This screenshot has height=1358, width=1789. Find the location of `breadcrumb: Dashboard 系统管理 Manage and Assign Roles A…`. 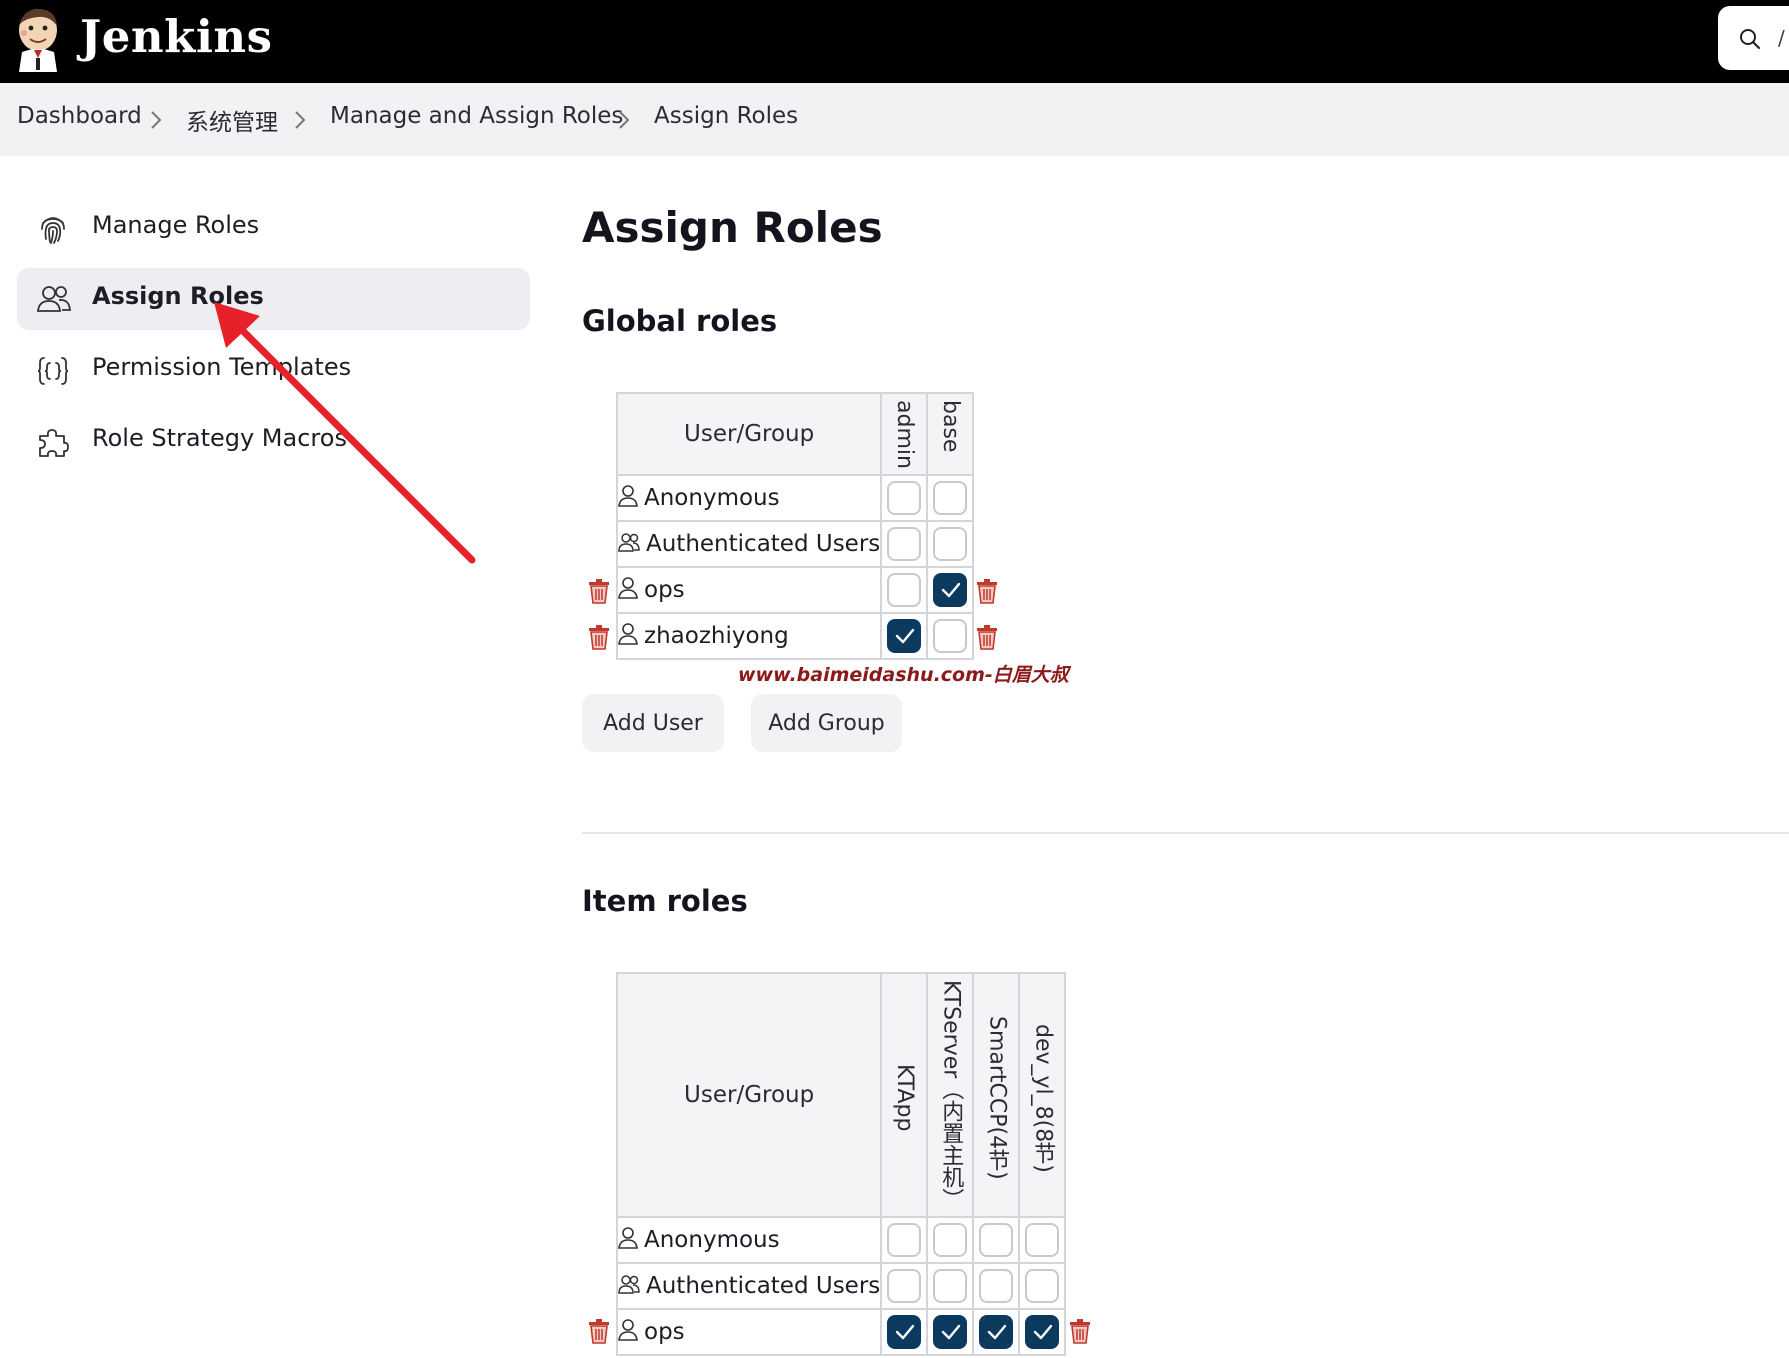

breadcrumb: Dashboard 系统管理 Manage and Assign Roles A… is located at coordinates (894, 119).